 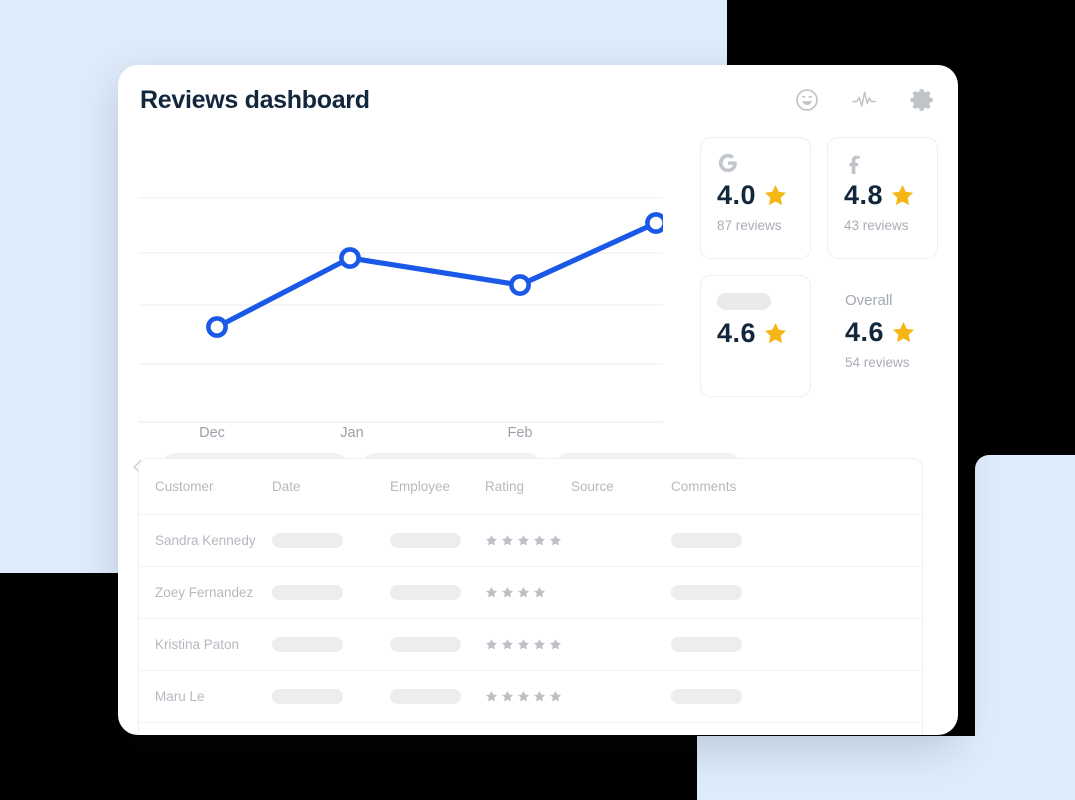 I want to click on table-row: Kristina Paton, so click(x=530, y=645).